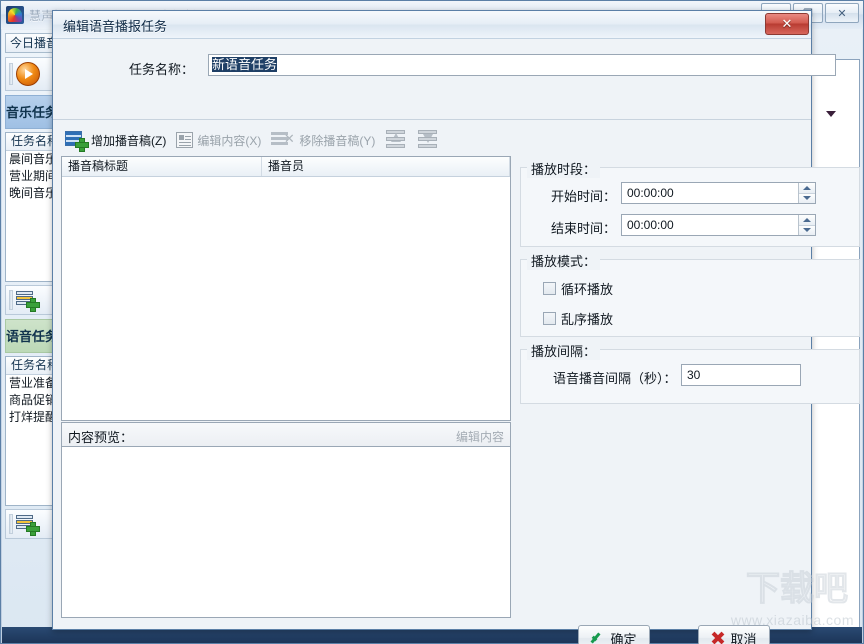  Describe the element at coordinates (718, 225) in the screenshot. I see `end-time-input: 00:00:00` at that location.